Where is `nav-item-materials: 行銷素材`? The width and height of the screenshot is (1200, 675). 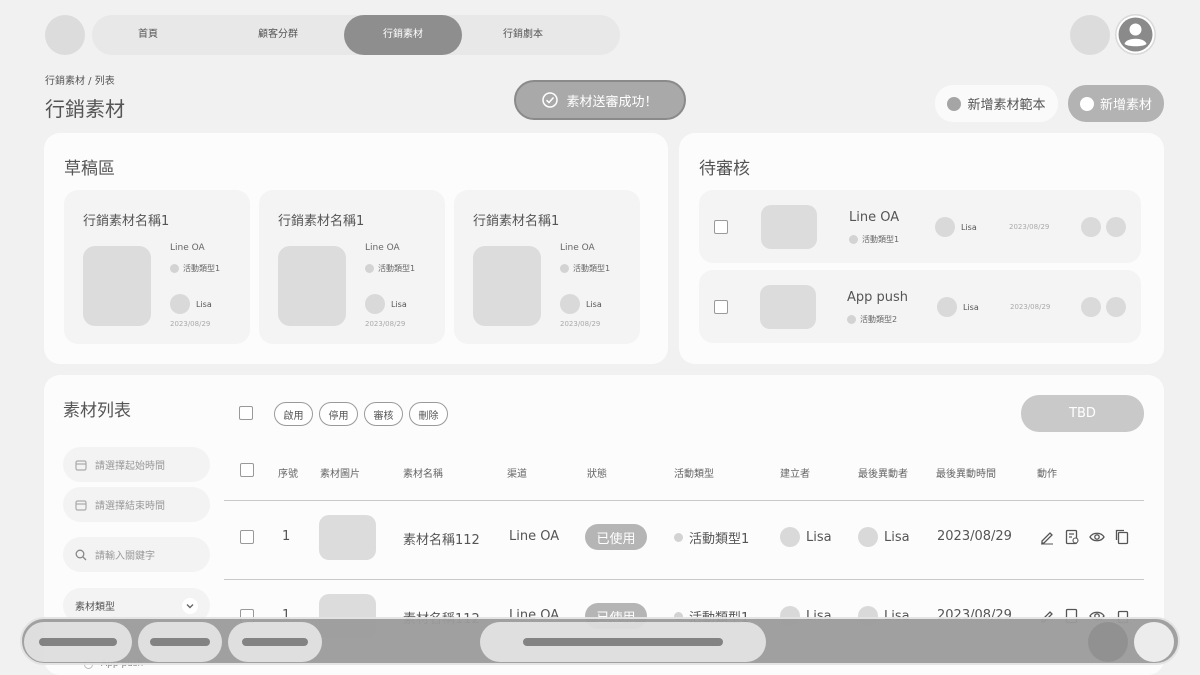
nav-item-materials: 行銷素材 is located at coordinates (403, 35).